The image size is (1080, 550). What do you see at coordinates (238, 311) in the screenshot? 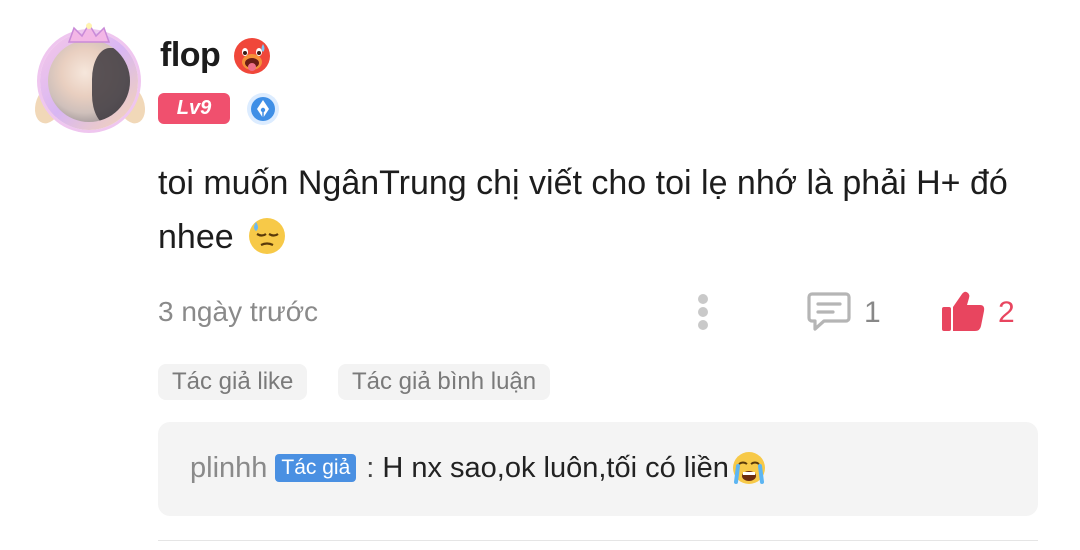
I see `comment-timestamp: 3 ngày trước` at bounding box center [238, 311].